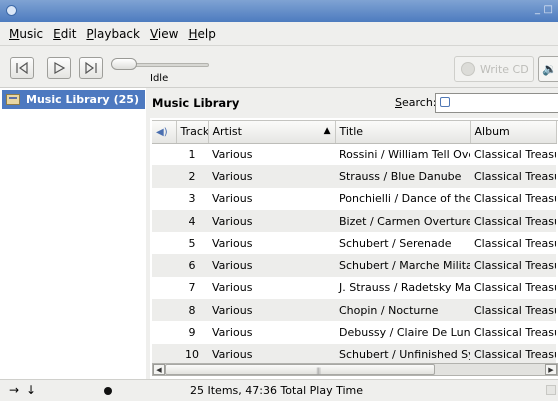 Image resolution: width=558 pixels, height=401 pixels. I want to click on title-cell: Schubert / Serenade, so click(395, 243).